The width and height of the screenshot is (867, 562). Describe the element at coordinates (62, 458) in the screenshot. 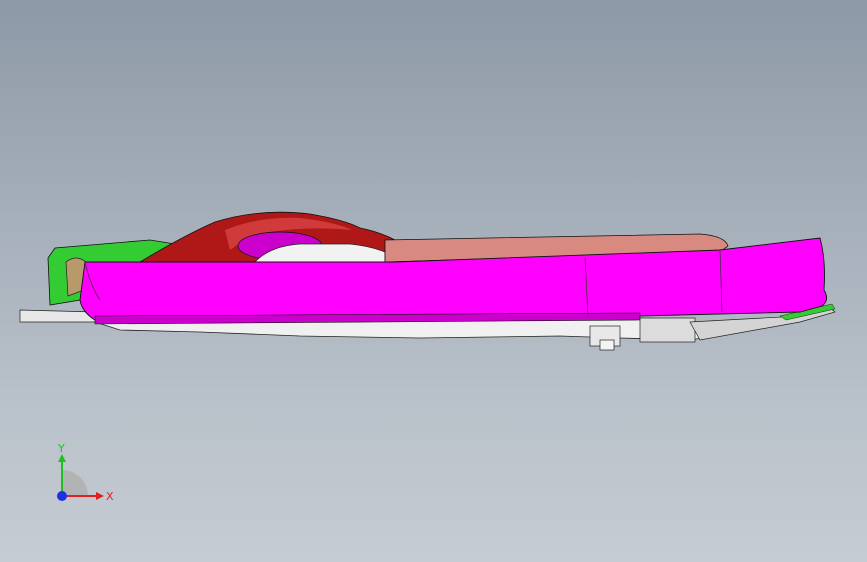

I see `y-axis-arrow` at that location.